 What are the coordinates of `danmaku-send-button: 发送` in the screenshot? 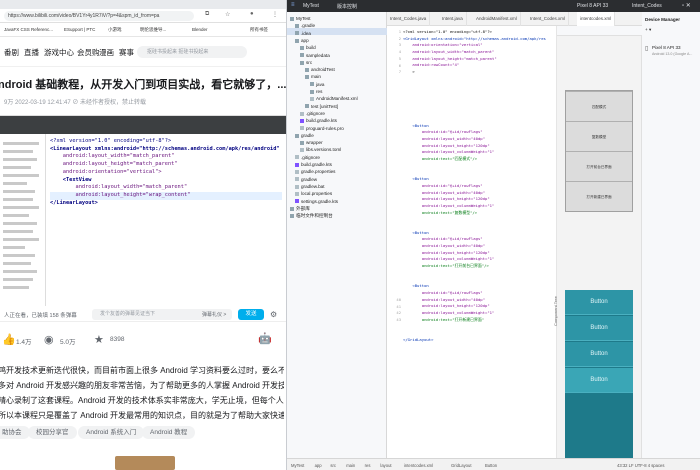 It's located at (251, 314).